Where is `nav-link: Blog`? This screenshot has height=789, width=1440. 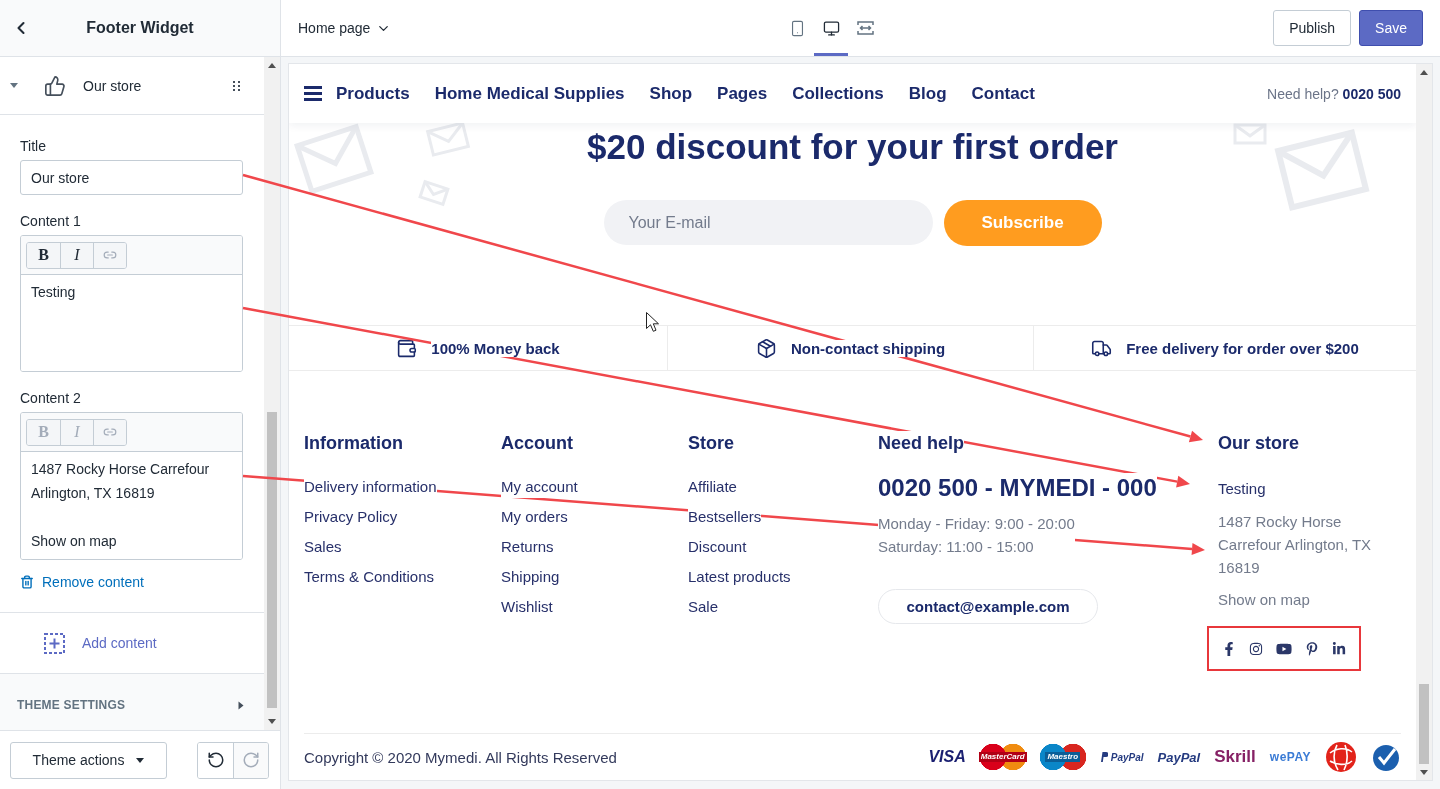
nav-link: Blog is located at coordinates (927, 93).